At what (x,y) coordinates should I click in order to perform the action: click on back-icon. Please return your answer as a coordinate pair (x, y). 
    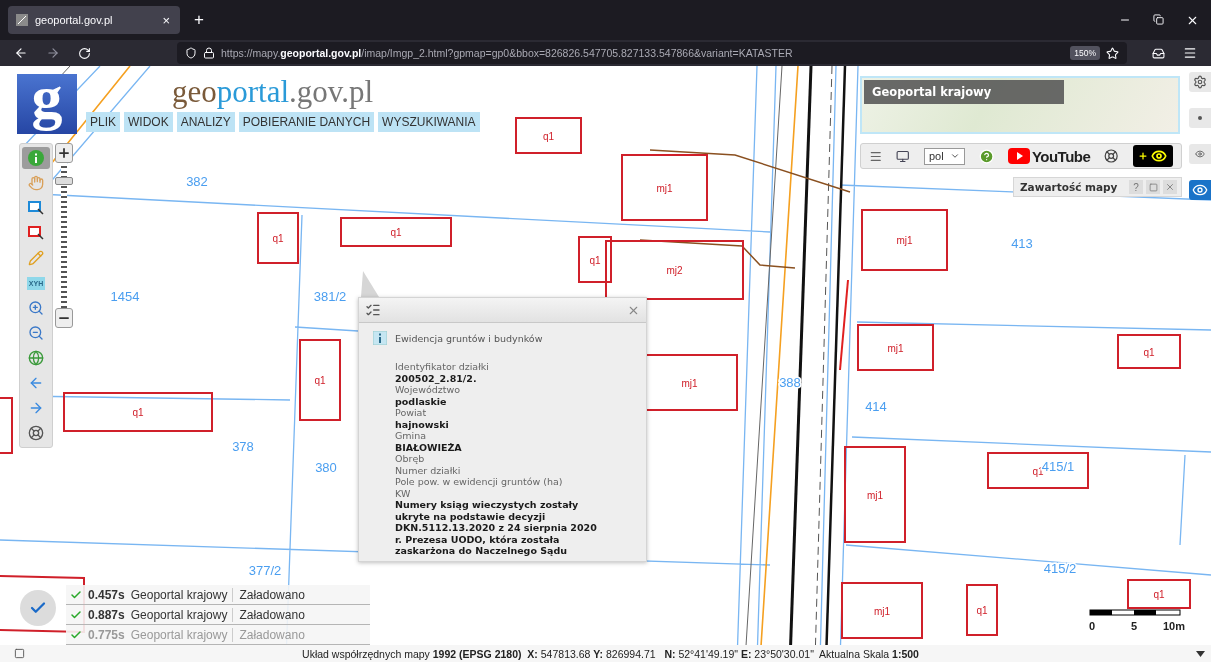
    Looking at the image, I should click on (21, 53).